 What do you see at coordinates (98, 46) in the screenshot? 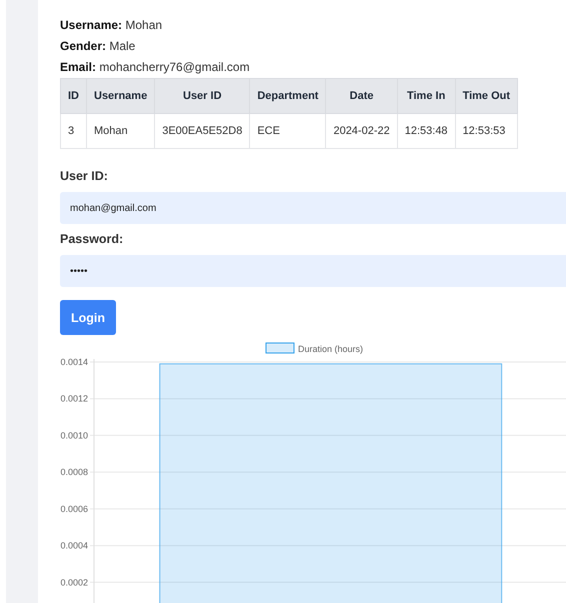
I see `profile-line: Gender: Male` at bounding box center [98, 46].